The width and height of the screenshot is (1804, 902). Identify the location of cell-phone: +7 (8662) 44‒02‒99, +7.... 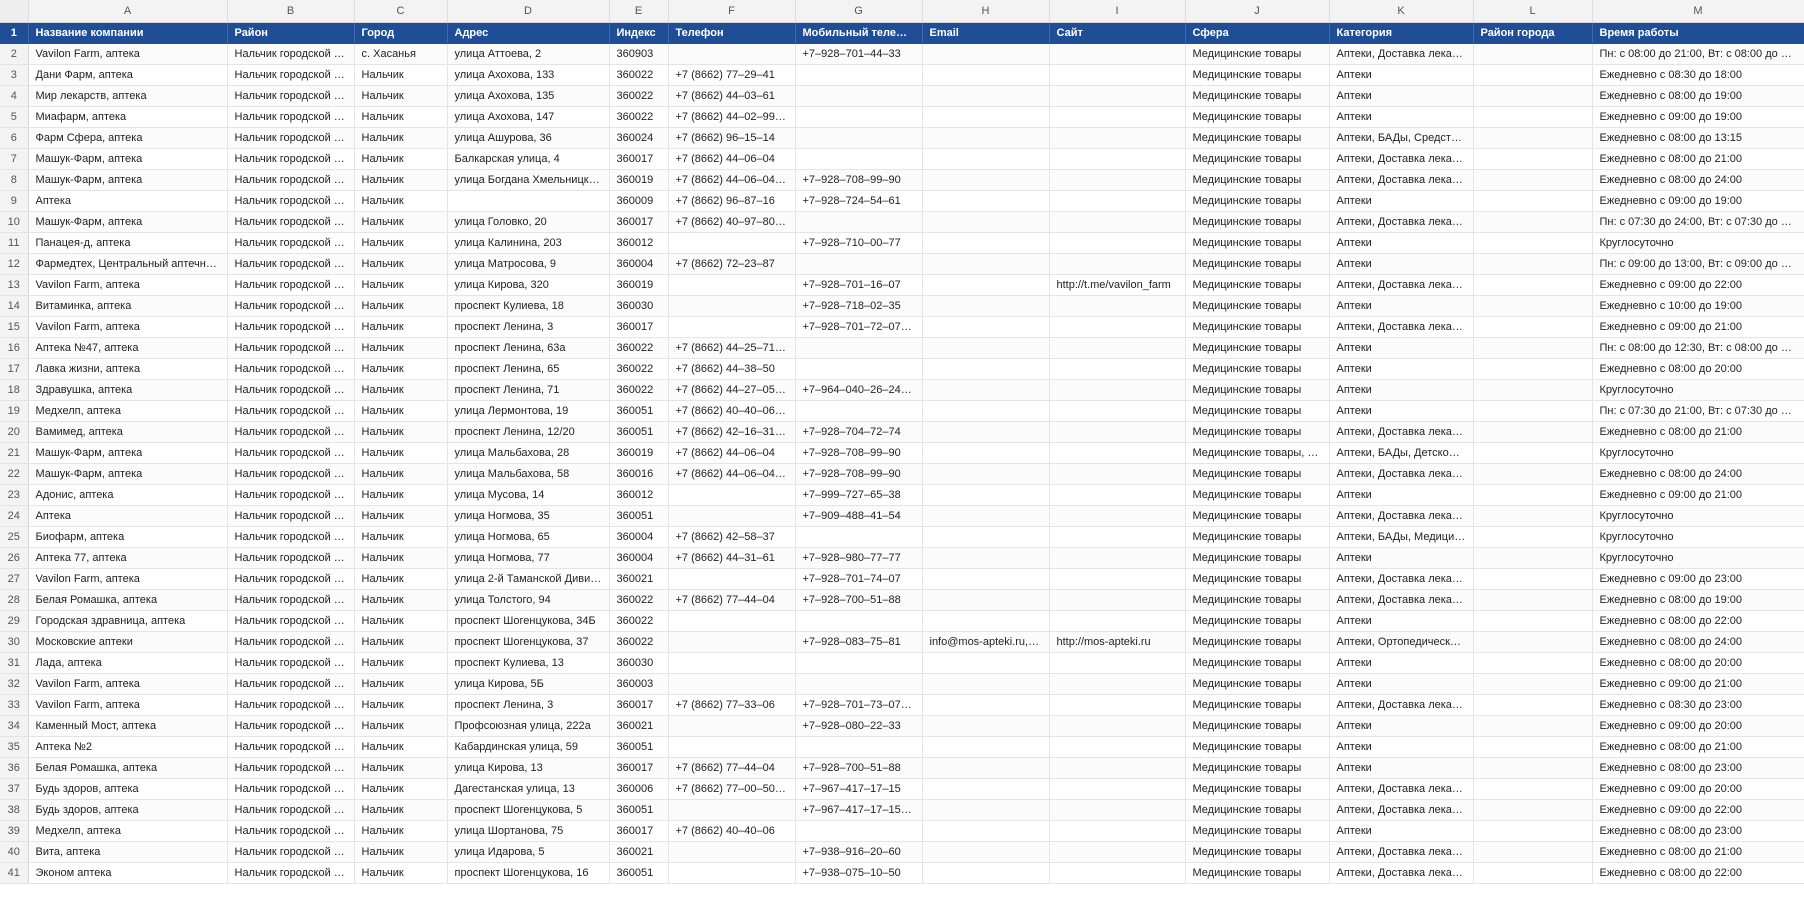
(732, 117).